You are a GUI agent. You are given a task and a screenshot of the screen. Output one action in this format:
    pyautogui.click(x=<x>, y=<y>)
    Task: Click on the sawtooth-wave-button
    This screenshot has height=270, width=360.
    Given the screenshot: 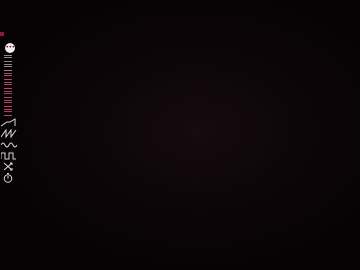 What is the action you would take?
    pyautogui.click(x=9, y=133)
    